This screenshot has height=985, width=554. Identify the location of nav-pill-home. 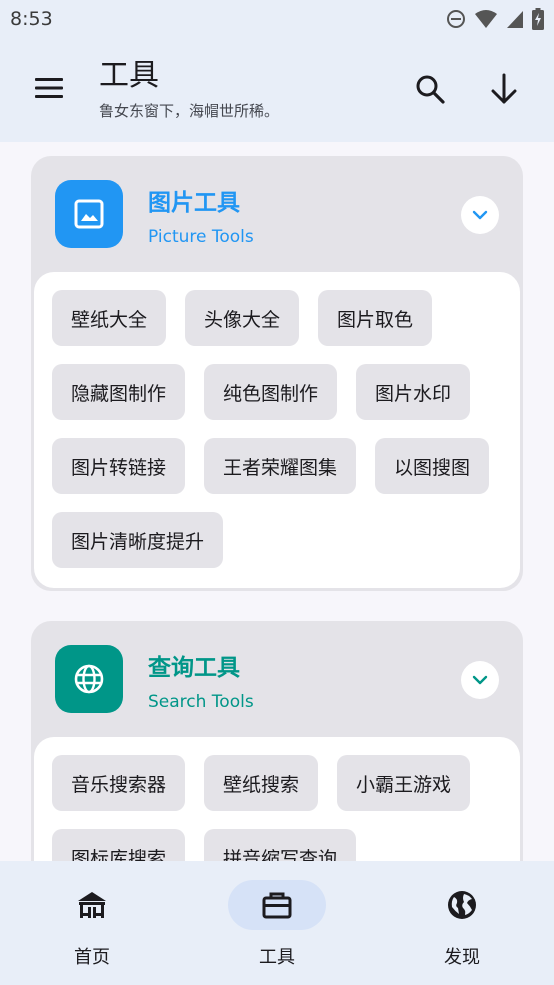
(92, 905).